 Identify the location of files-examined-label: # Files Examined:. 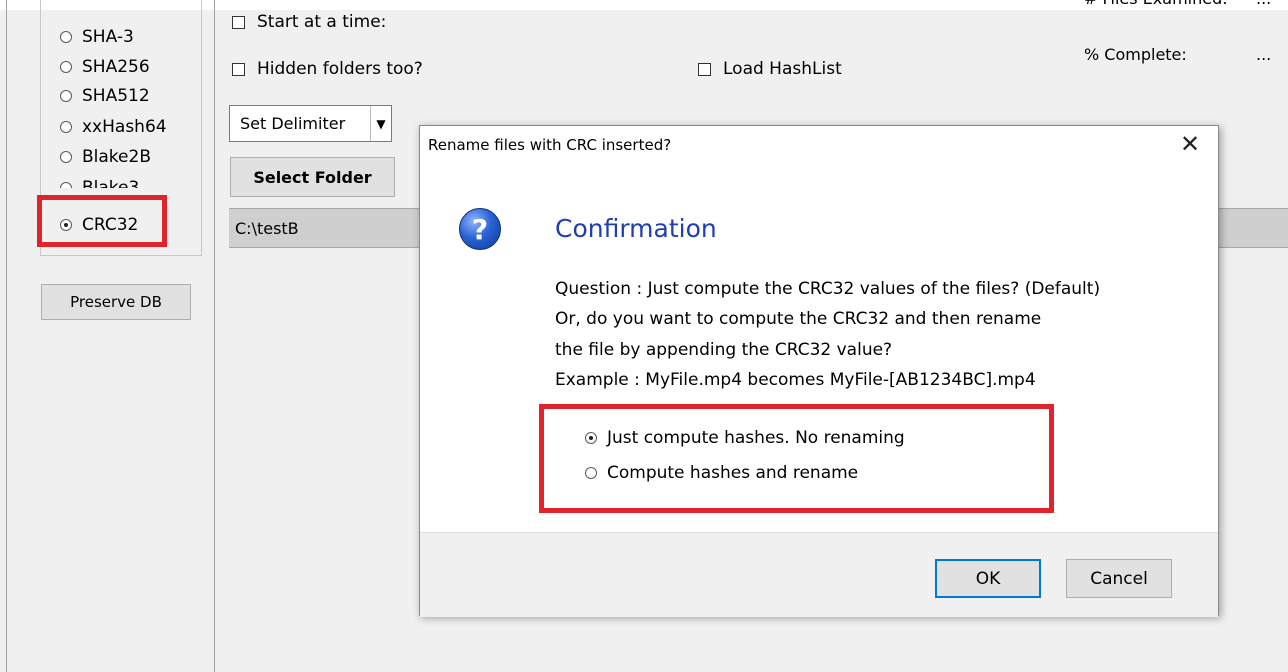
(1156, 4).